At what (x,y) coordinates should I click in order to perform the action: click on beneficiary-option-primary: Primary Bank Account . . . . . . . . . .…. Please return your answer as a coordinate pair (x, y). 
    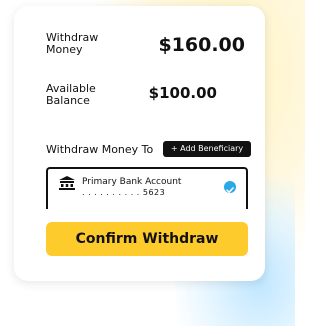
    Looking at the image, I should click on (147, 188).